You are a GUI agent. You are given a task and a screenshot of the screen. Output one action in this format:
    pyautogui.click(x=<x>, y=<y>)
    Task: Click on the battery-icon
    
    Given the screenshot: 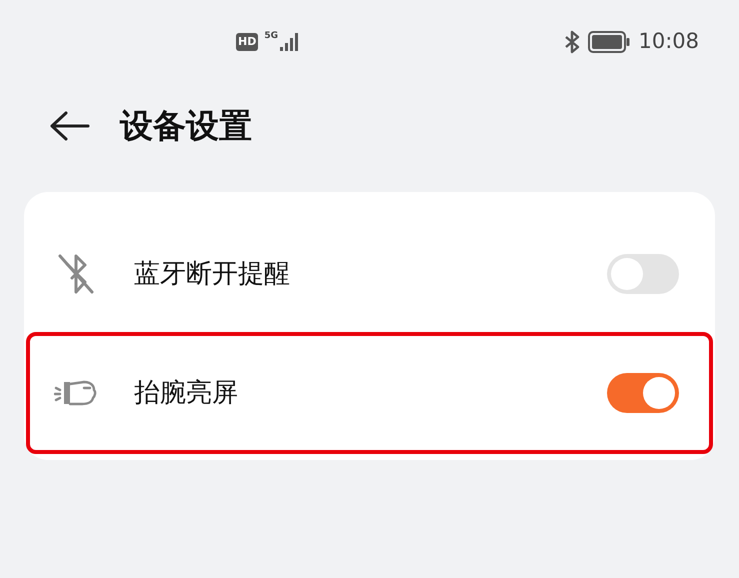 What is the action you would take?
    pyautogui.click(x=609, y=42)
    